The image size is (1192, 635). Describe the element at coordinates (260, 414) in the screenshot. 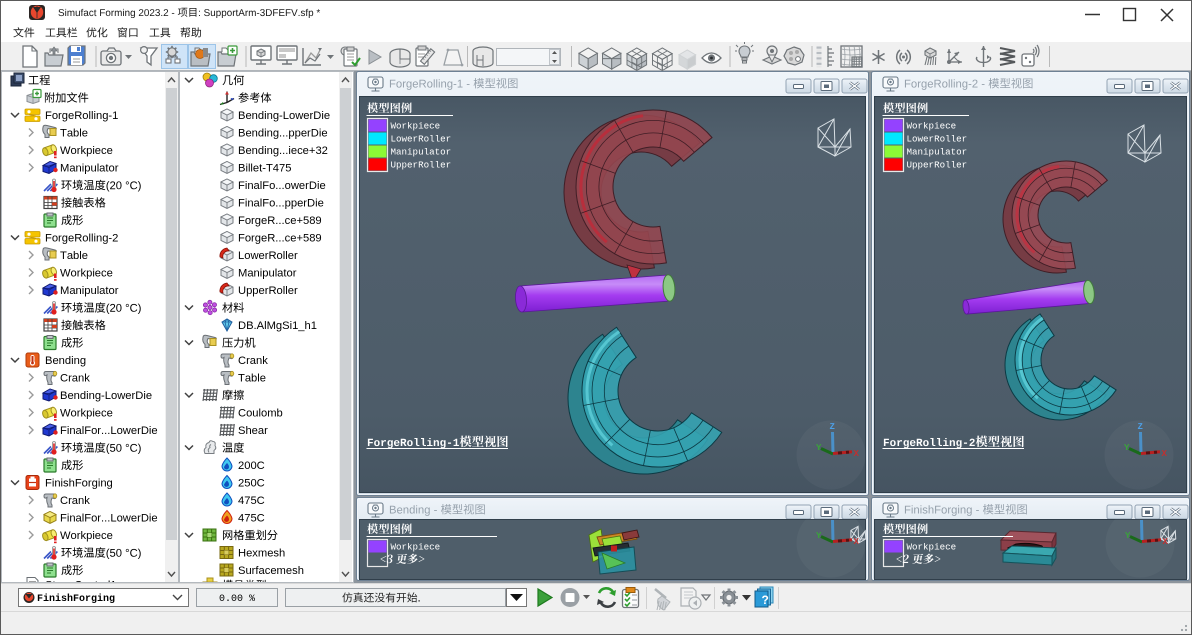

I see `svg-text: Coulomb` at that location.